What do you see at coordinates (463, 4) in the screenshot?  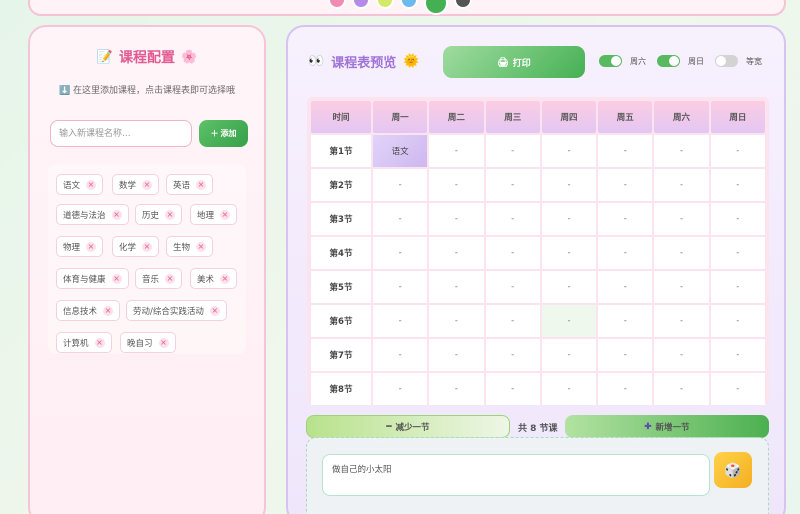 I see `theme-dot-dark` at bounding box center [463, 4].